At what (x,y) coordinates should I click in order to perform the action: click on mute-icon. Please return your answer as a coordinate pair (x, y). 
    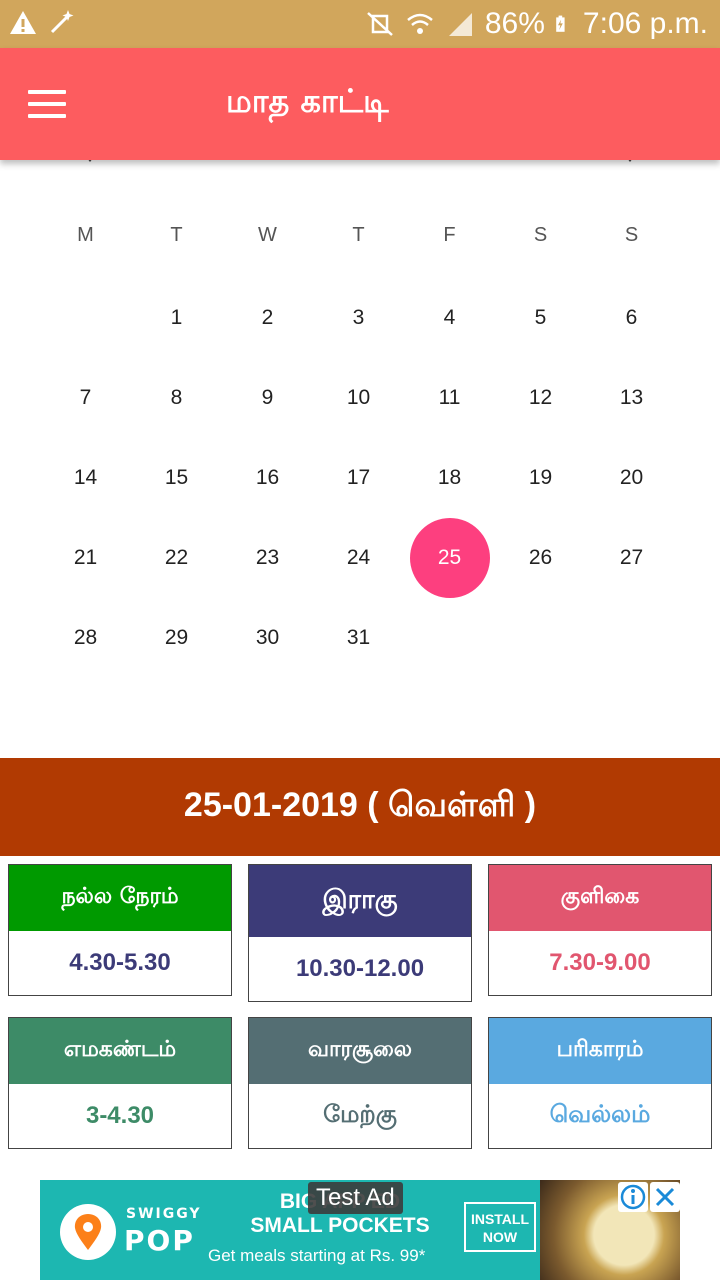
    Looking at the image, I should click on (380, 24).